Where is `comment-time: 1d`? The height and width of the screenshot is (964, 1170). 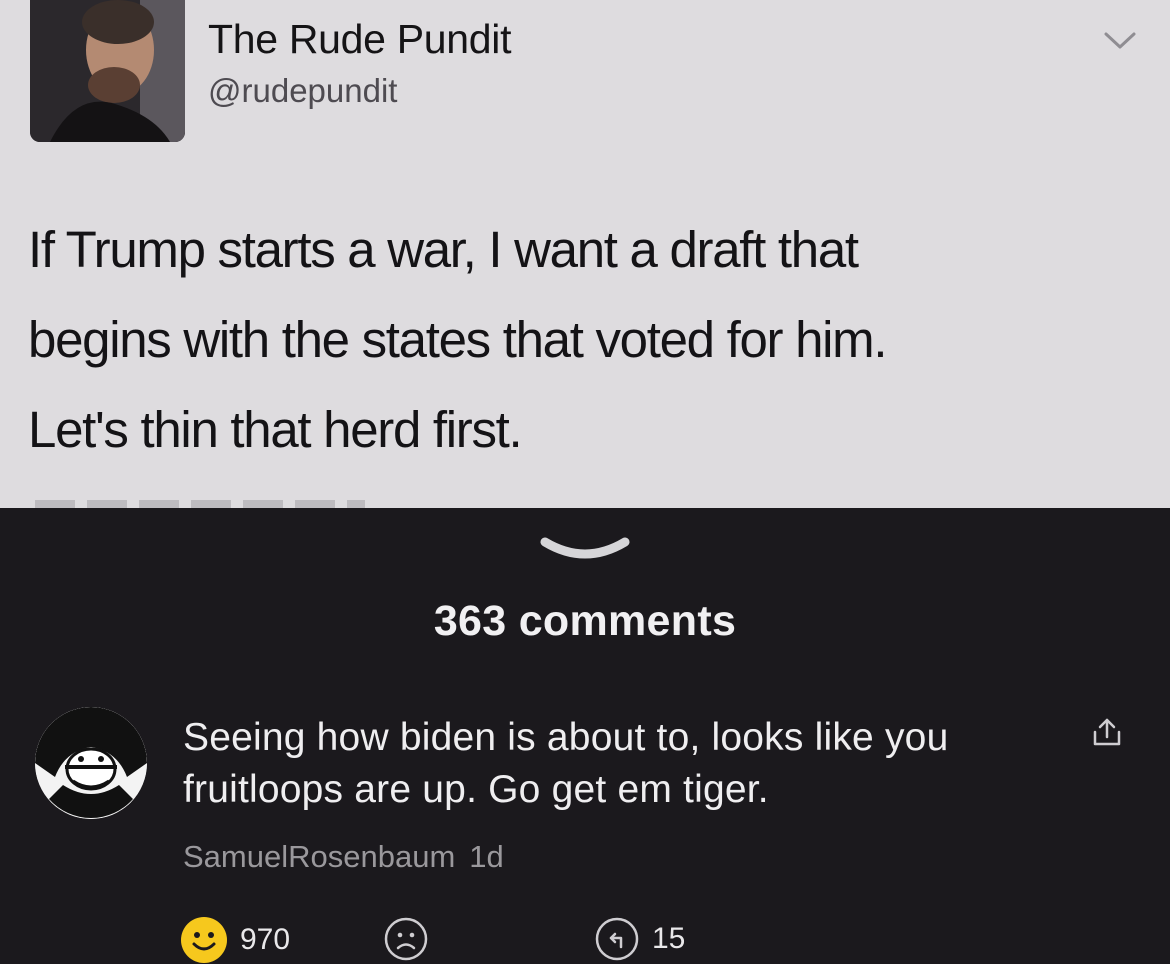
comment-time: 1d is located at coordinates (486, 856).